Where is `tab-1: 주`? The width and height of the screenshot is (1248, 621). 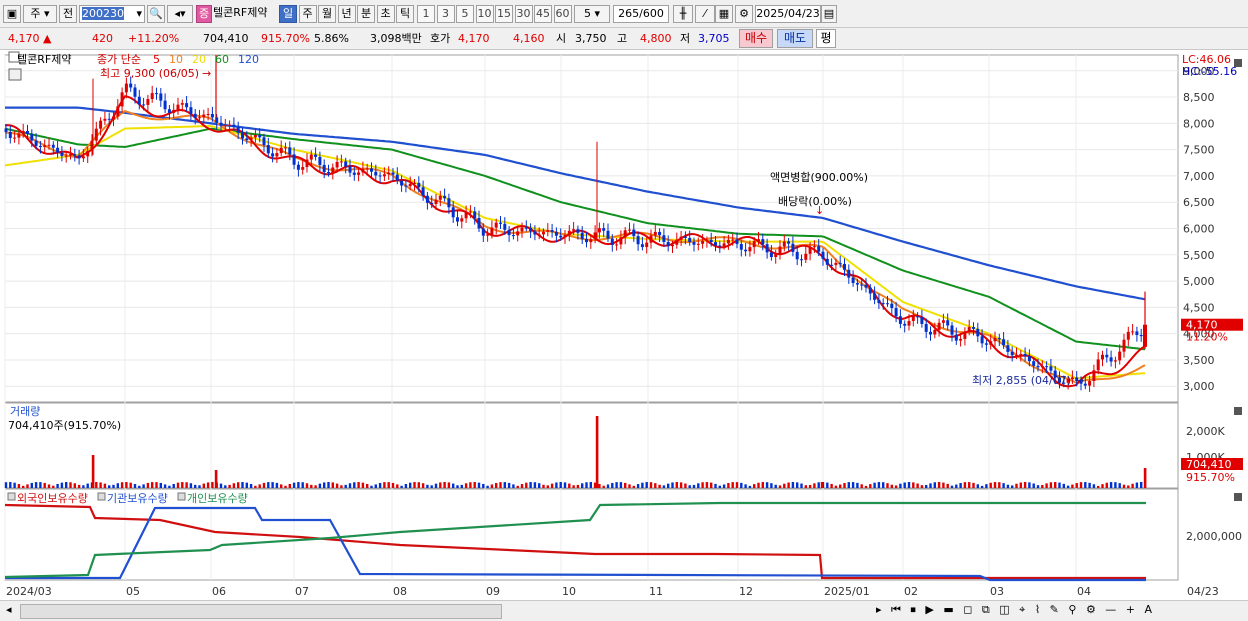 tab-1: 주 is located at coordinates (307, 14).